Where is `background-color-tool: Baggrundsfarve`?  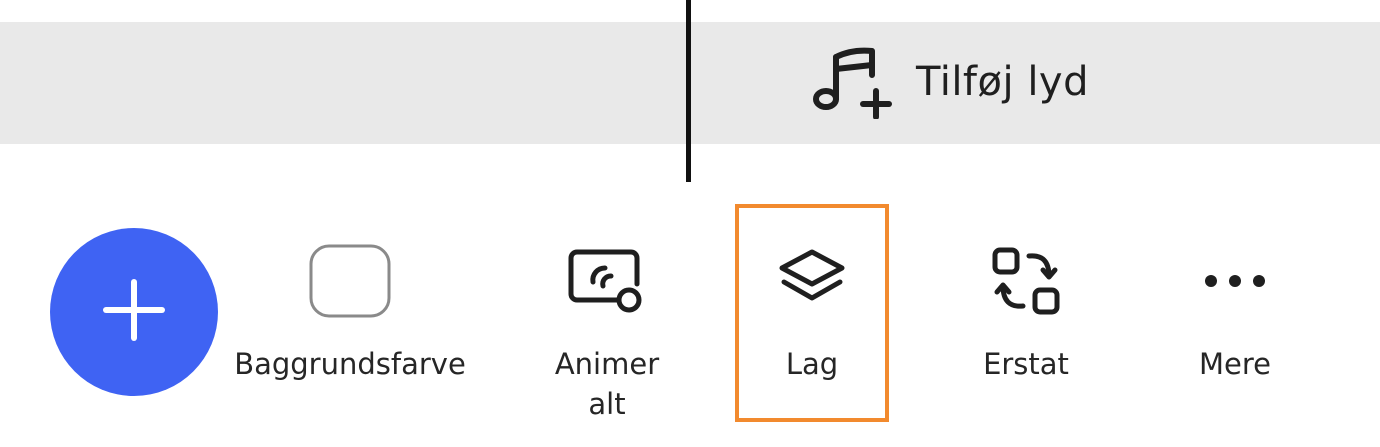 background-color-tool: Baggrundsfarve is located at coordinates (350, 310).